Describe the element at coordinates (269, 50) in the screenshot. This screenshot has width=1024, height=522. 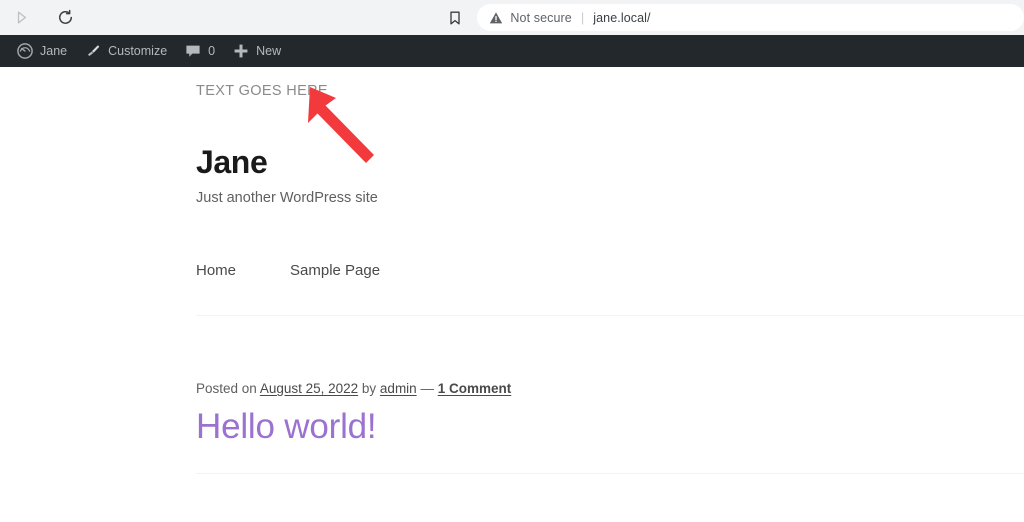
I see `admin-bar-label: New` at that location.